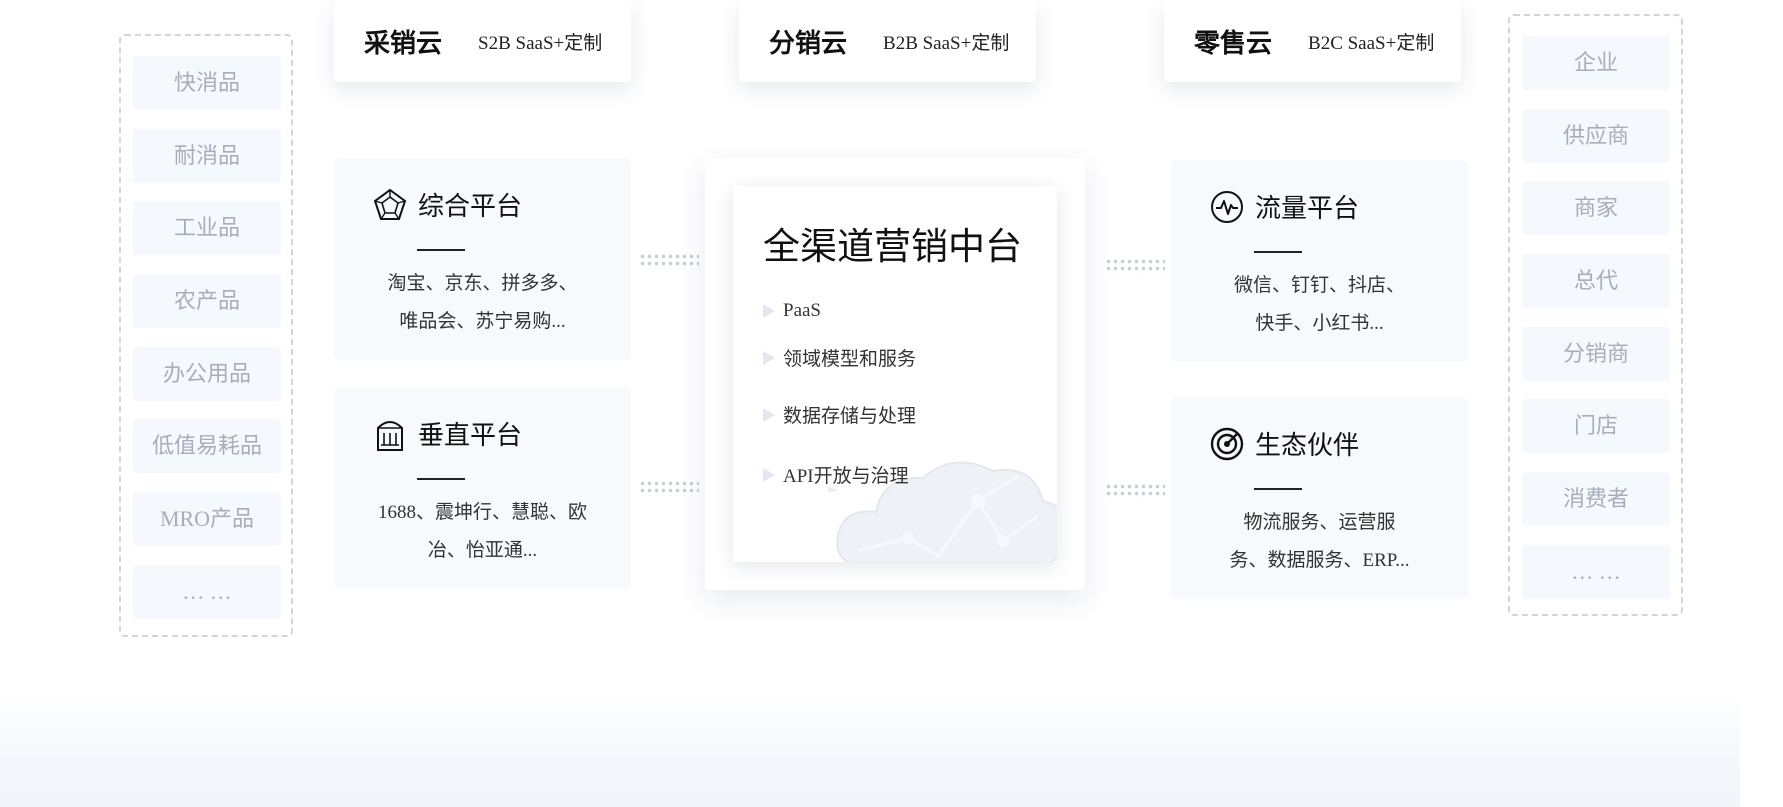 The image size is (1783, 807). I want to click on category-chip: 低值易耗品, so click(207, 446).